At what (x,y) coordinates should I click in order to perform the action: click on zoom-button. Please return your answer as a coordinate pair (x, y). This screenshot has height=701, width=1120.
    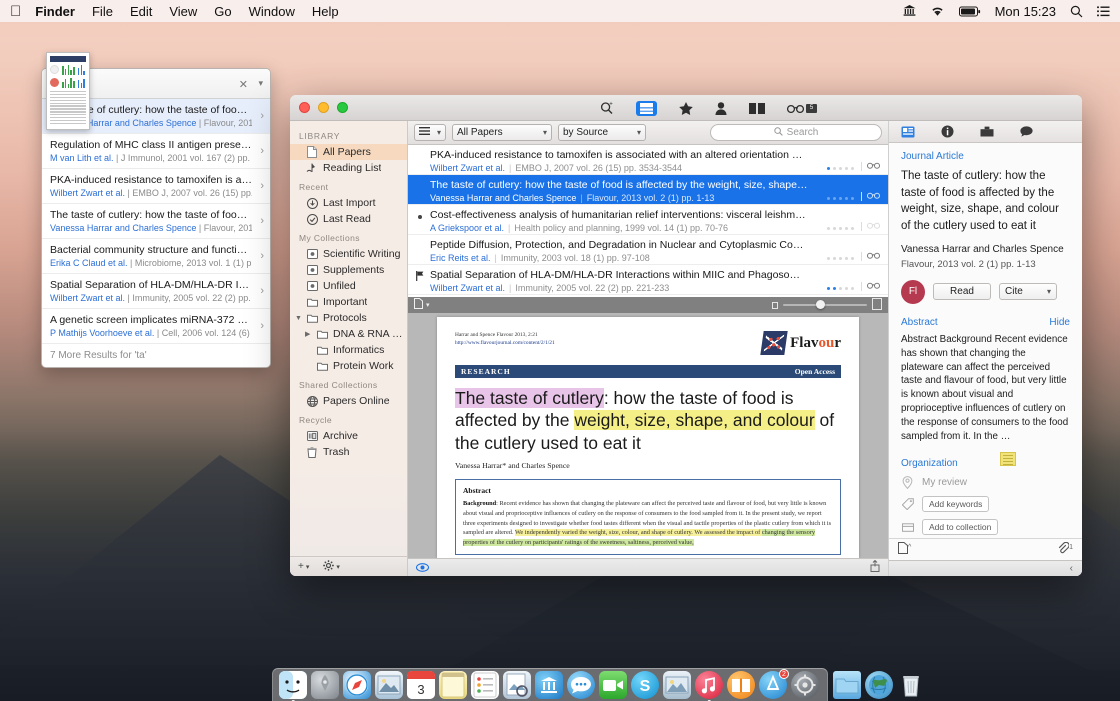
    Looking at the image, I should click on (342, 107).